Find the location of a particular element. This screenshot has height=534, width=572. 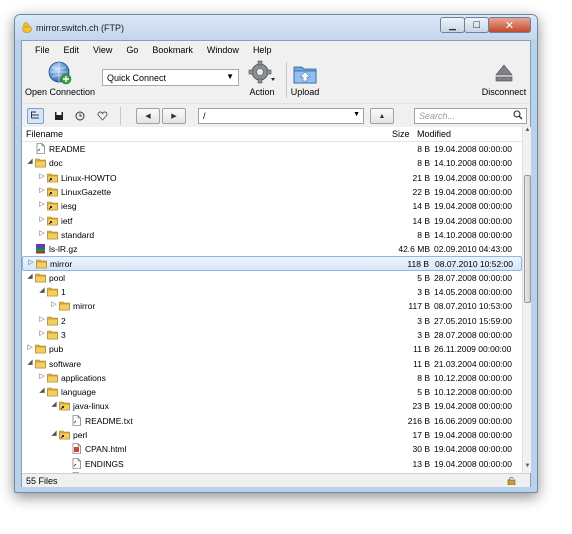

file-name: ls-lR.gz is located at coordinates (63, 249).